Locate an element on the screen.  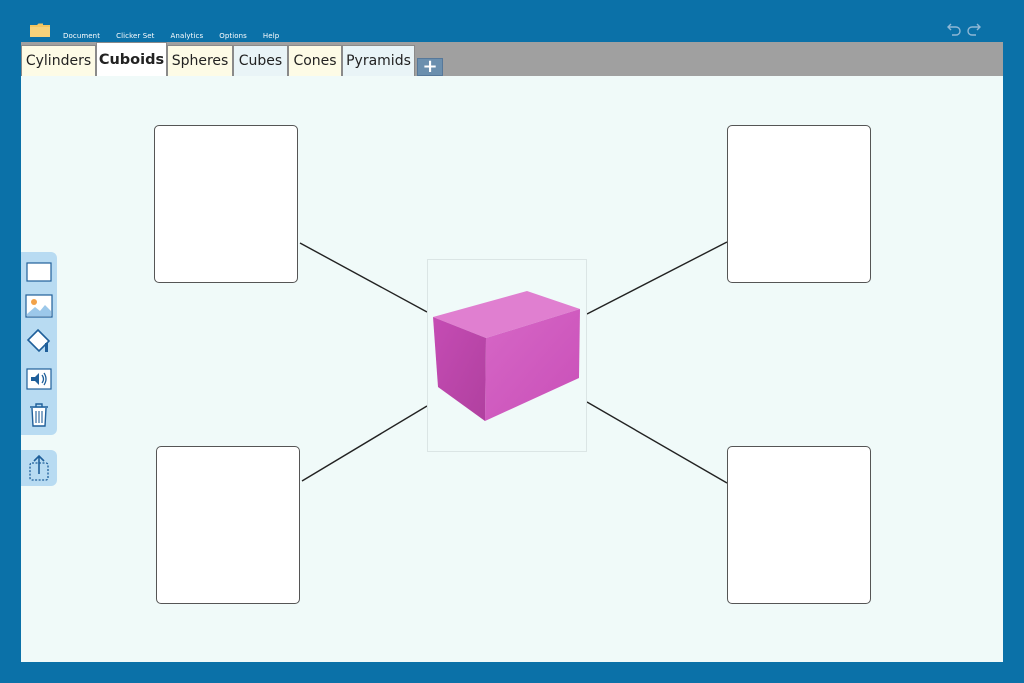
menu-clicker-set: Clicker Set is located at coordinates (135, 36).